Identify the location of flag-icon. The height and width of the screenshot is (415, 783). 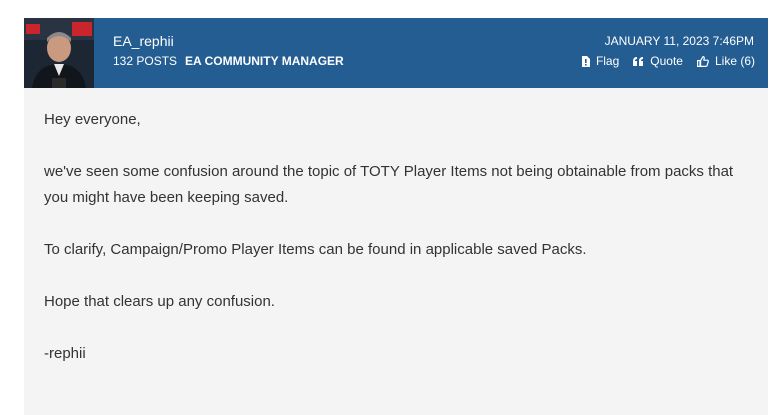
(585, 61).